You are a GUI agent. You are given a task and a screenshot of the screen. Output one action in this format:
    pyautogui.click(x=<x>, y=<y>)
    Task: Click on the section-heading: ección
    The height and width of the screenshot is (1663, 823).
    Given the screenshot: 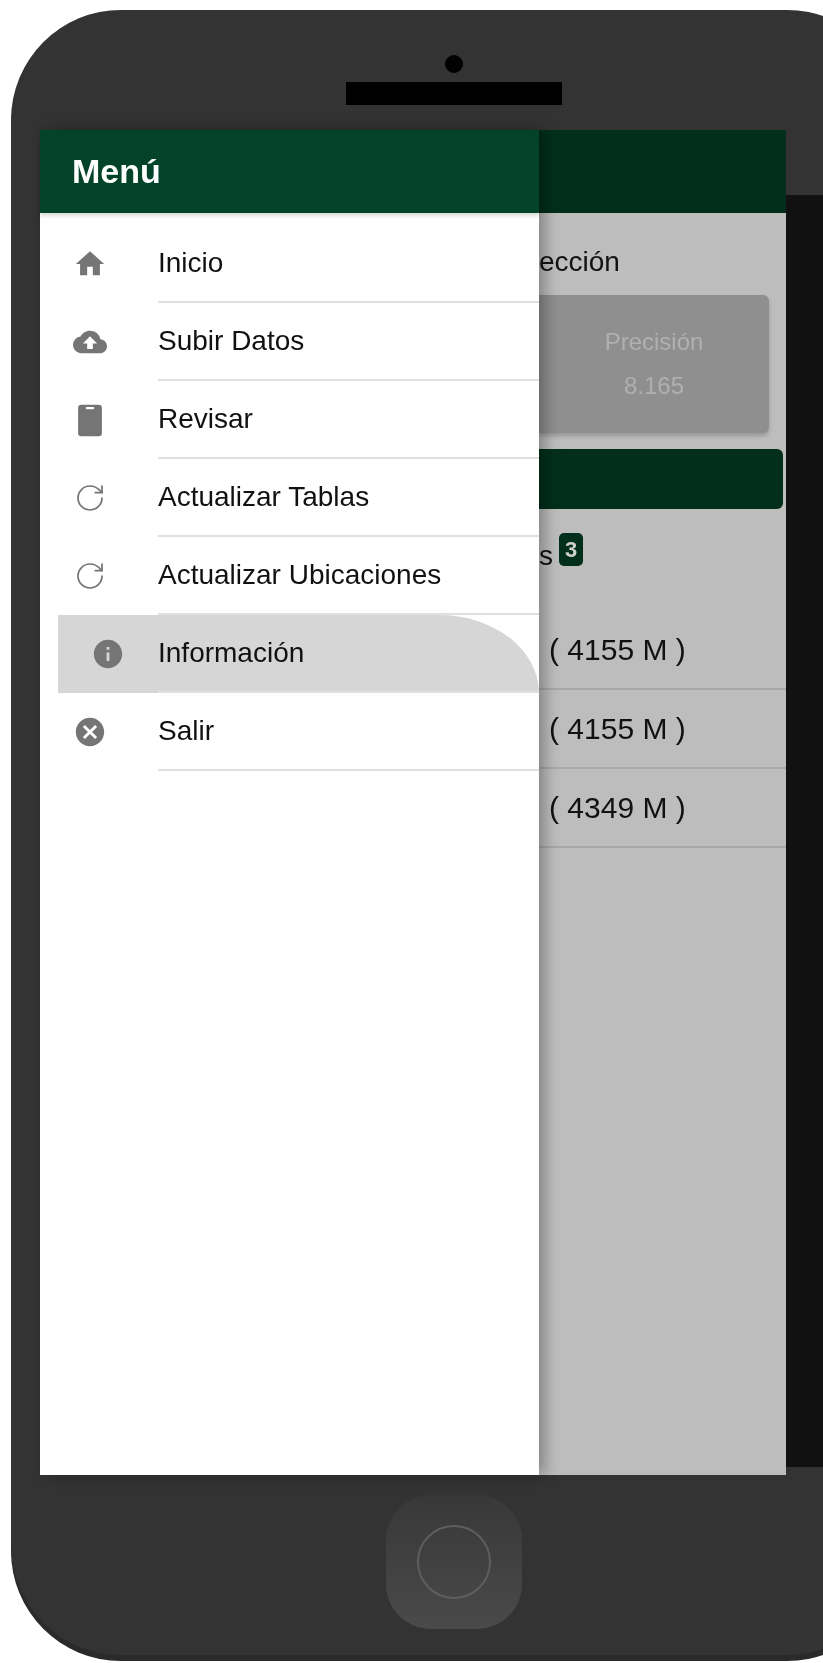 What is the action you would take?
    pyautogui.click(x=580, y=262)
    